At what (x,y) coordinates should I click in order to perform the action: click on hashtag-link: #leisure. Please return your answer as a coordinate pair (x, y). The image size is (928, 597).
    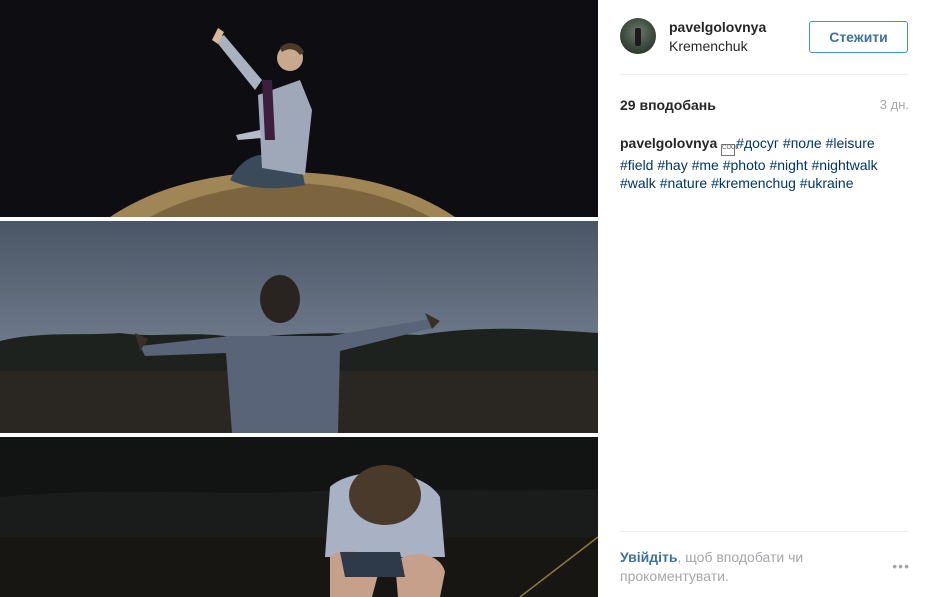
    Looking at the image, I should click on (850, 143).